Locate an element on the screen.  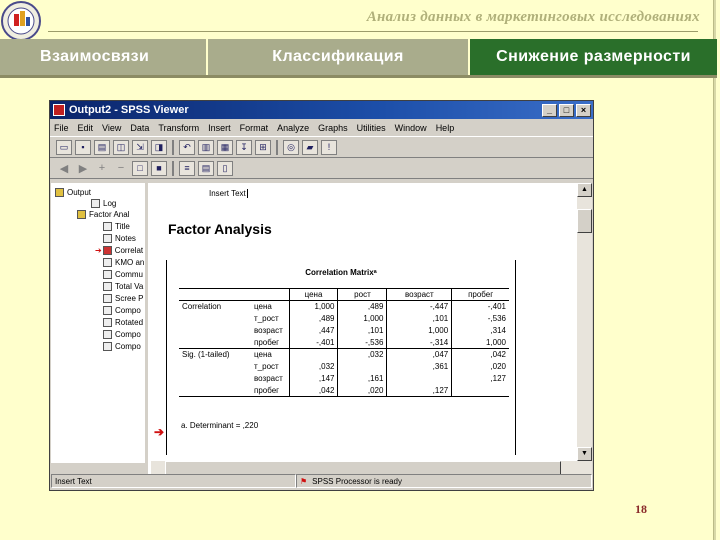
horizontal-scroll-thumb is located at coordinates (363, 468).